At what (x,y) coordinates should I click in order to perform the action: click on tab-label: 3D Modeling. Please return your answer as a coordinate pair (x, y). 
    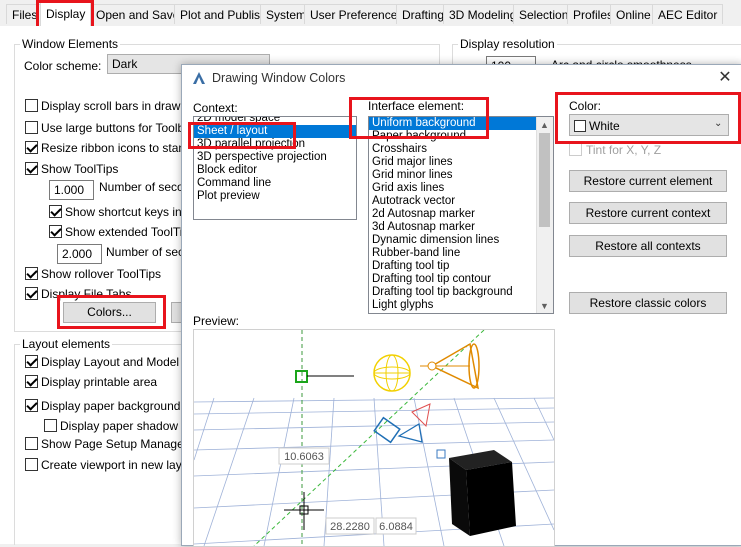
    Looking at the image, I should click on (483, 15).